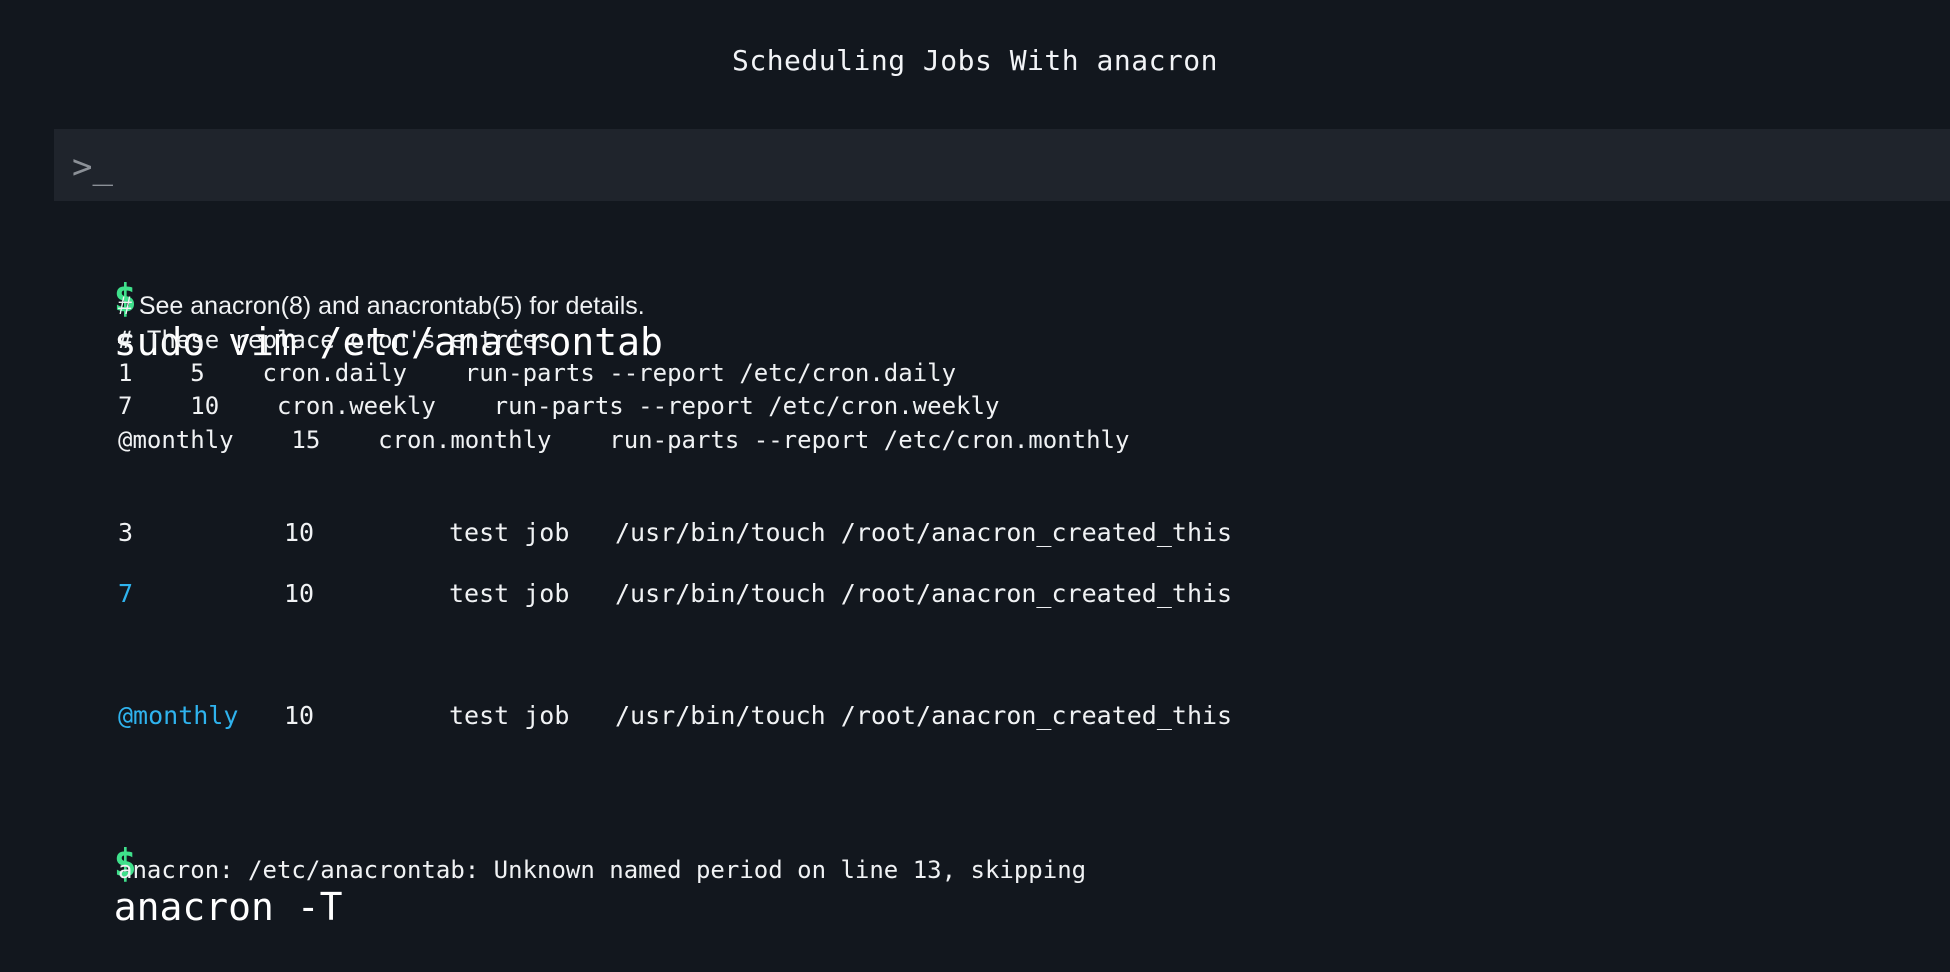 This screenshot has width=1950, height=972. Describe the element at coordinates (1002, 165) in the screenshot. I see `terminal-bar` at that location.